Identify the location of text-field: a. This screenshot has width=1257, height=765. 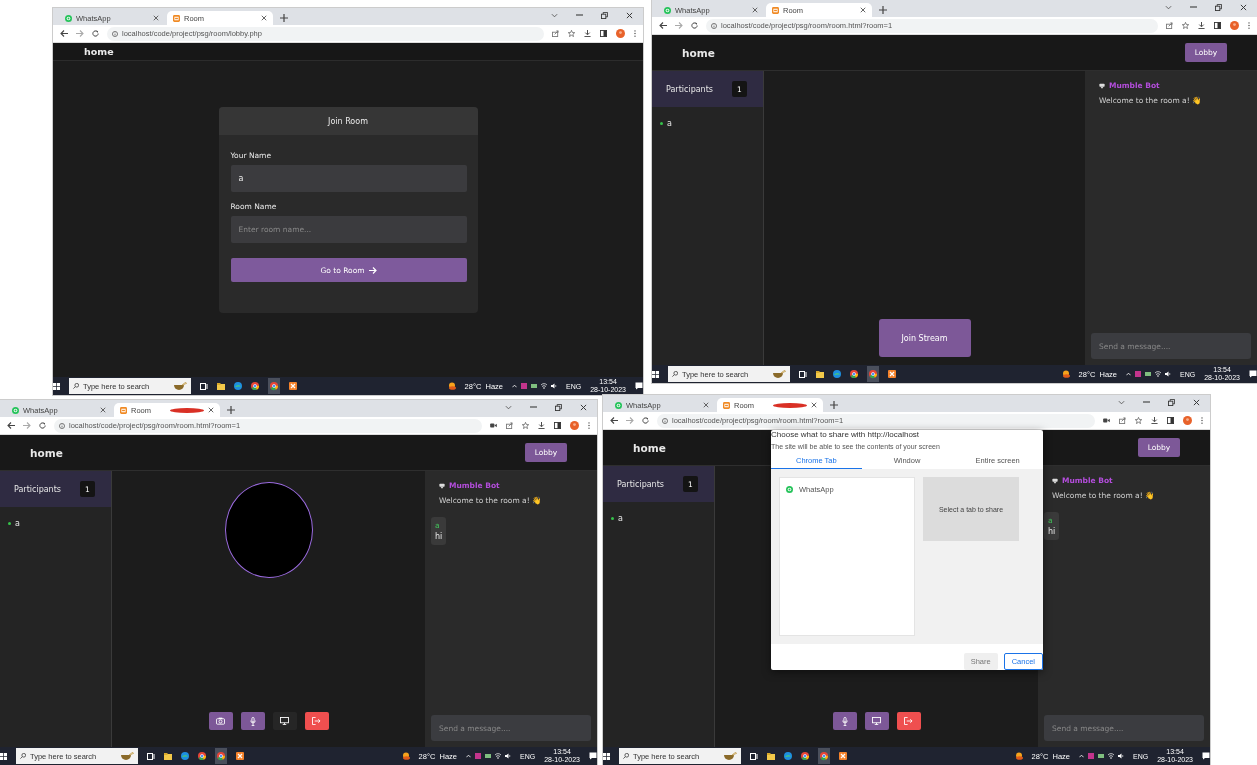
(348, 178).